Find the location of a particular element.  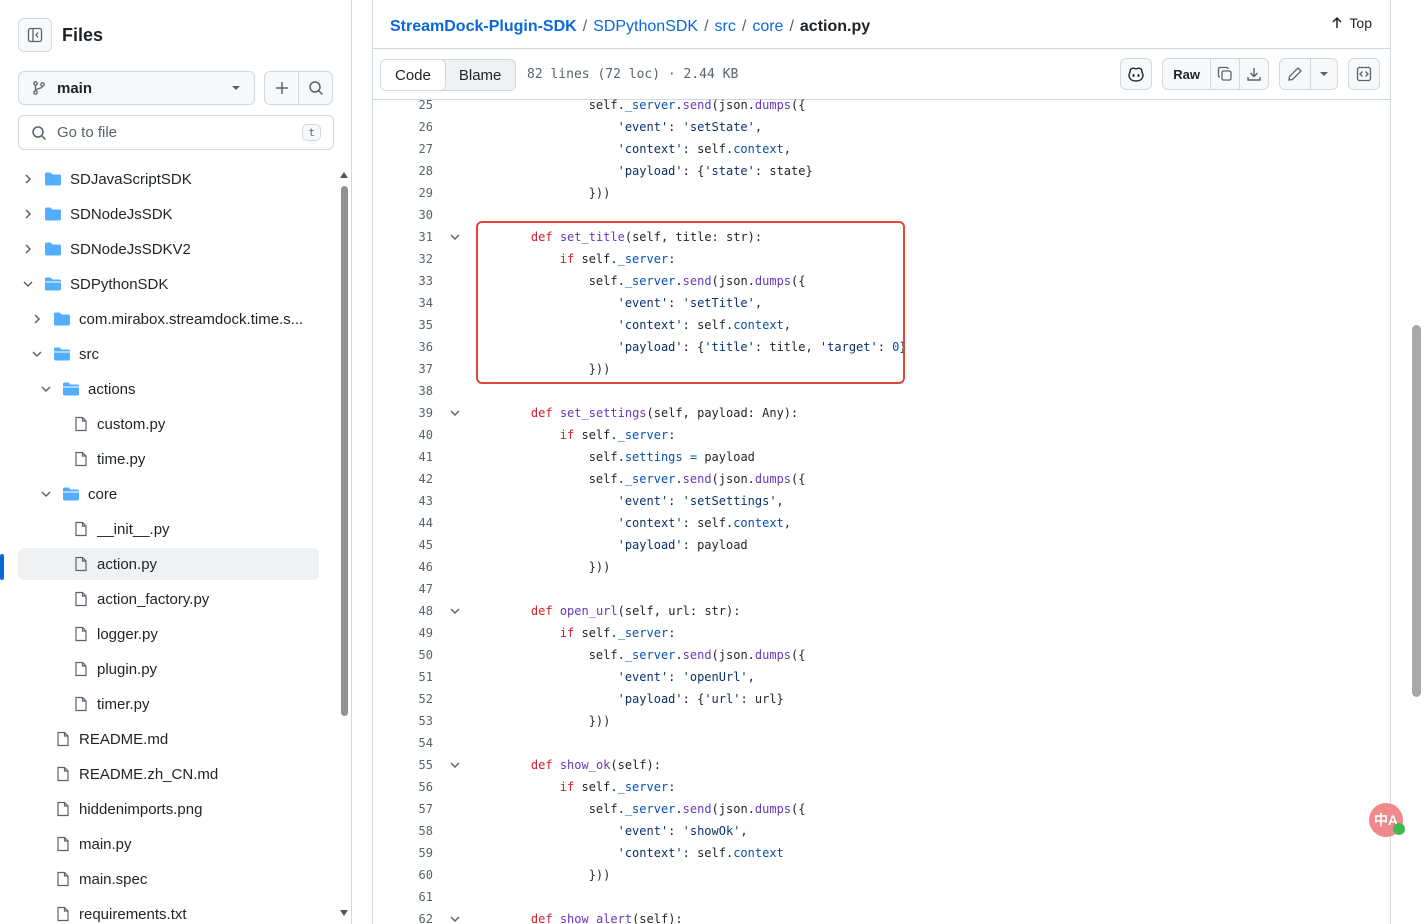

copilot-button is located at coordinates (1136, 74).